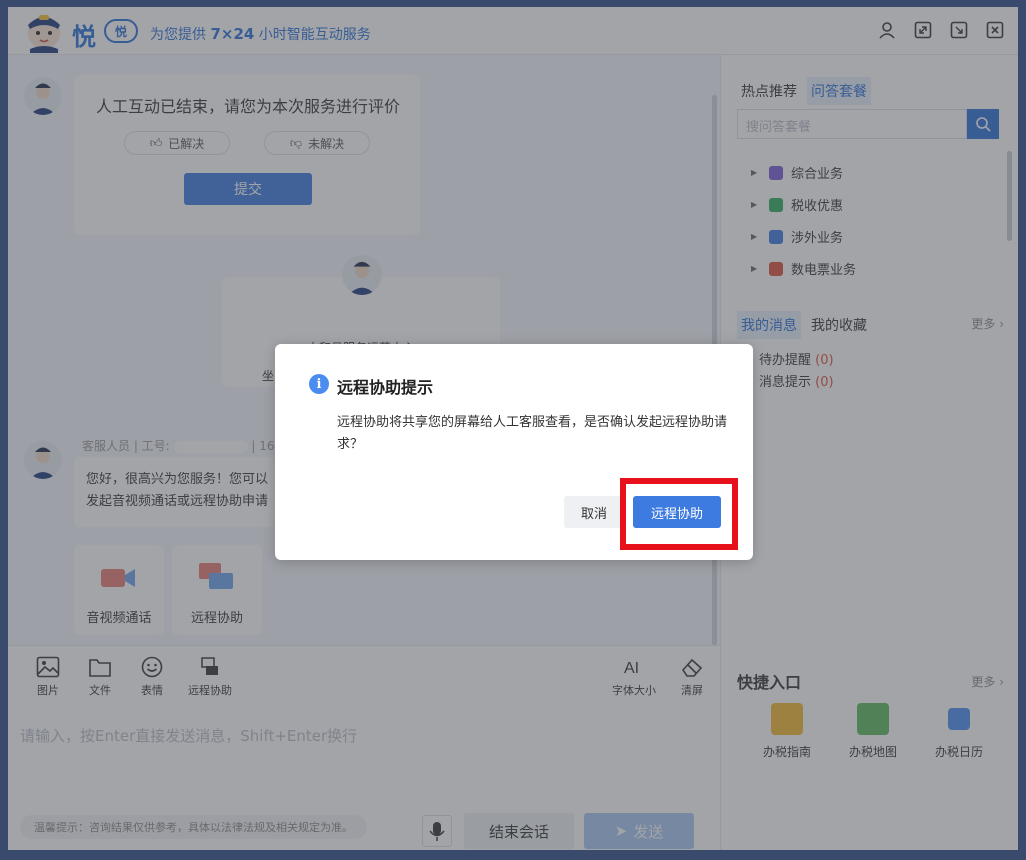 Image resolution: width=1026 pixels, height=860 pixels. What do you see at coordinates (532, 433) in the screenshot?
I see `dialog-body: 远程协助将共享您的屏幕给人工客服查看，是否确认发起远程协助请求？` at bounding box center [532, 433].